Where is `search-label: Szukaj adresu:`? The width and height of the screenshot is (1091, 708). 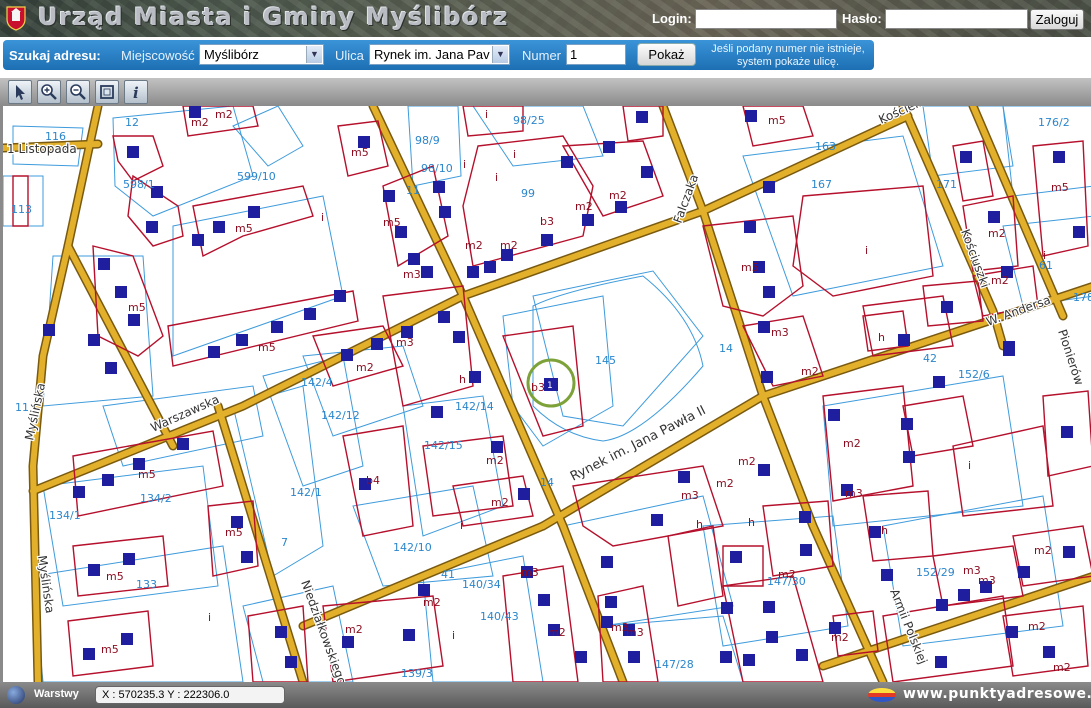
search-label: Szukaj adresu: is located at coordinates (55, 55).